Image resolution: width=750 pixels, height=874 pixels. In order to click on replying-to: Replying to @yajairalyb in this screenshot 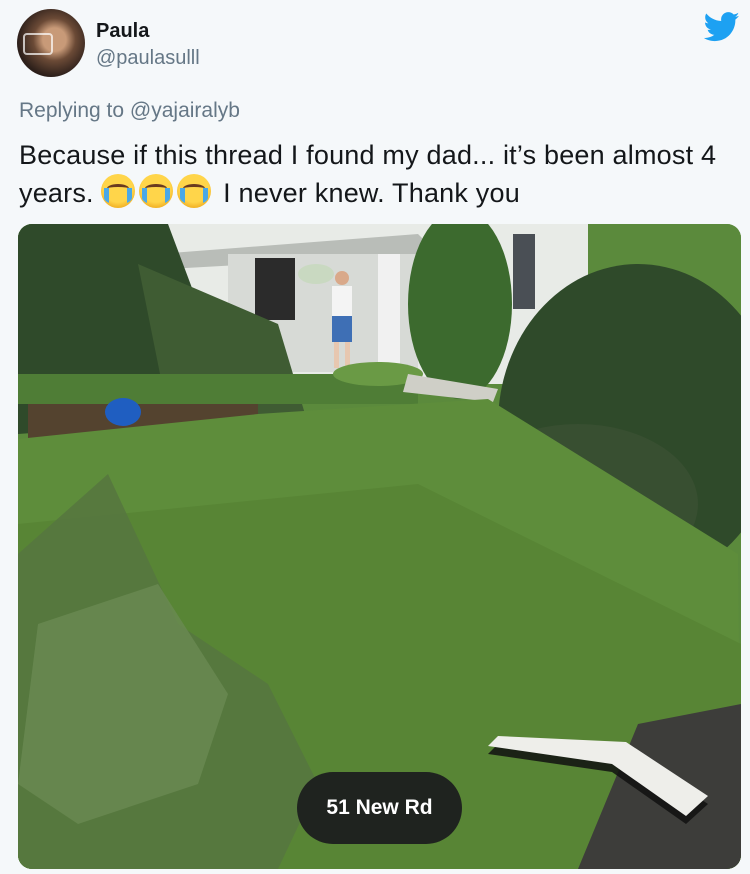, I will do `click(129, 111)`.